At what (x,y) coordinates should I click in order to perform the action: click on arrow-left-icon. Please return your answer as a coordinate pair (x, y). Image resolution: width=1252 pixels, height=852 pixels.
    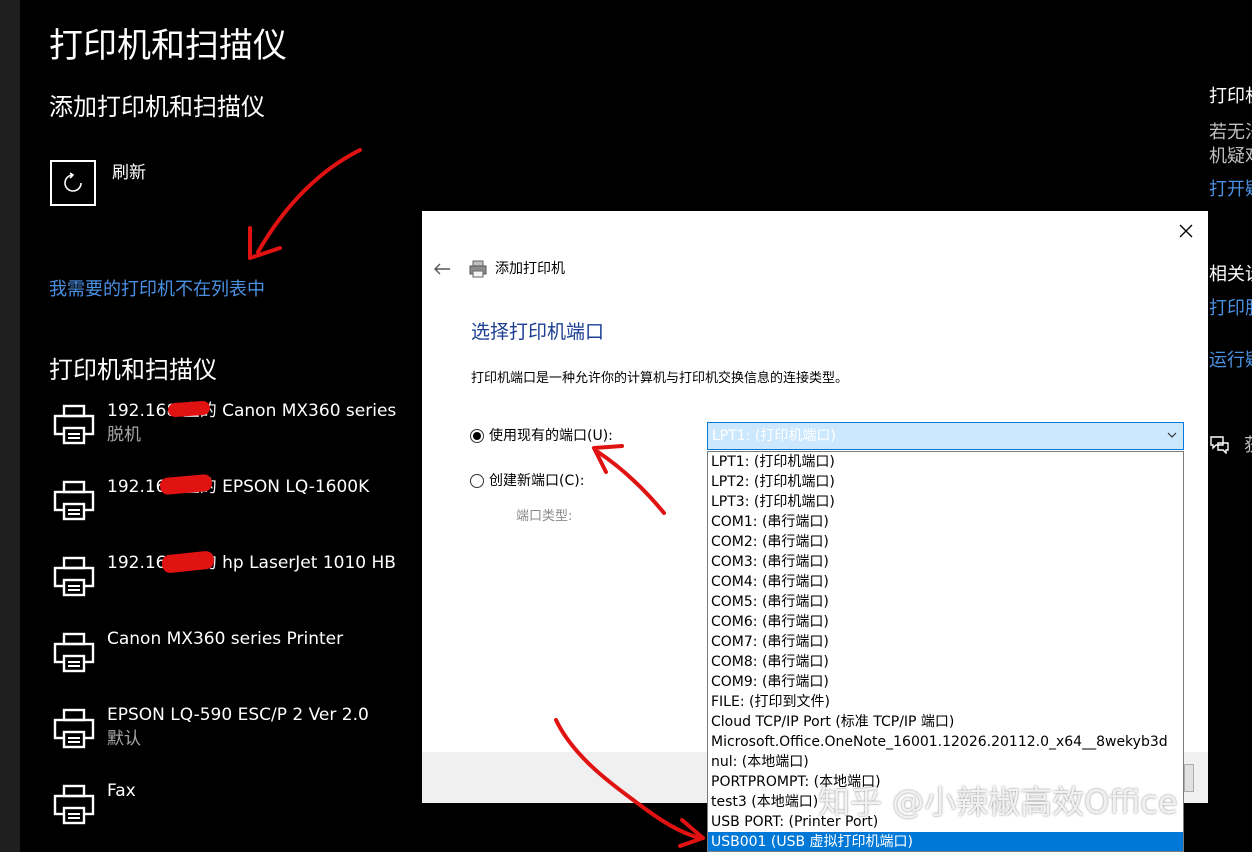
    Looking at the image, I should click on (442, 269).